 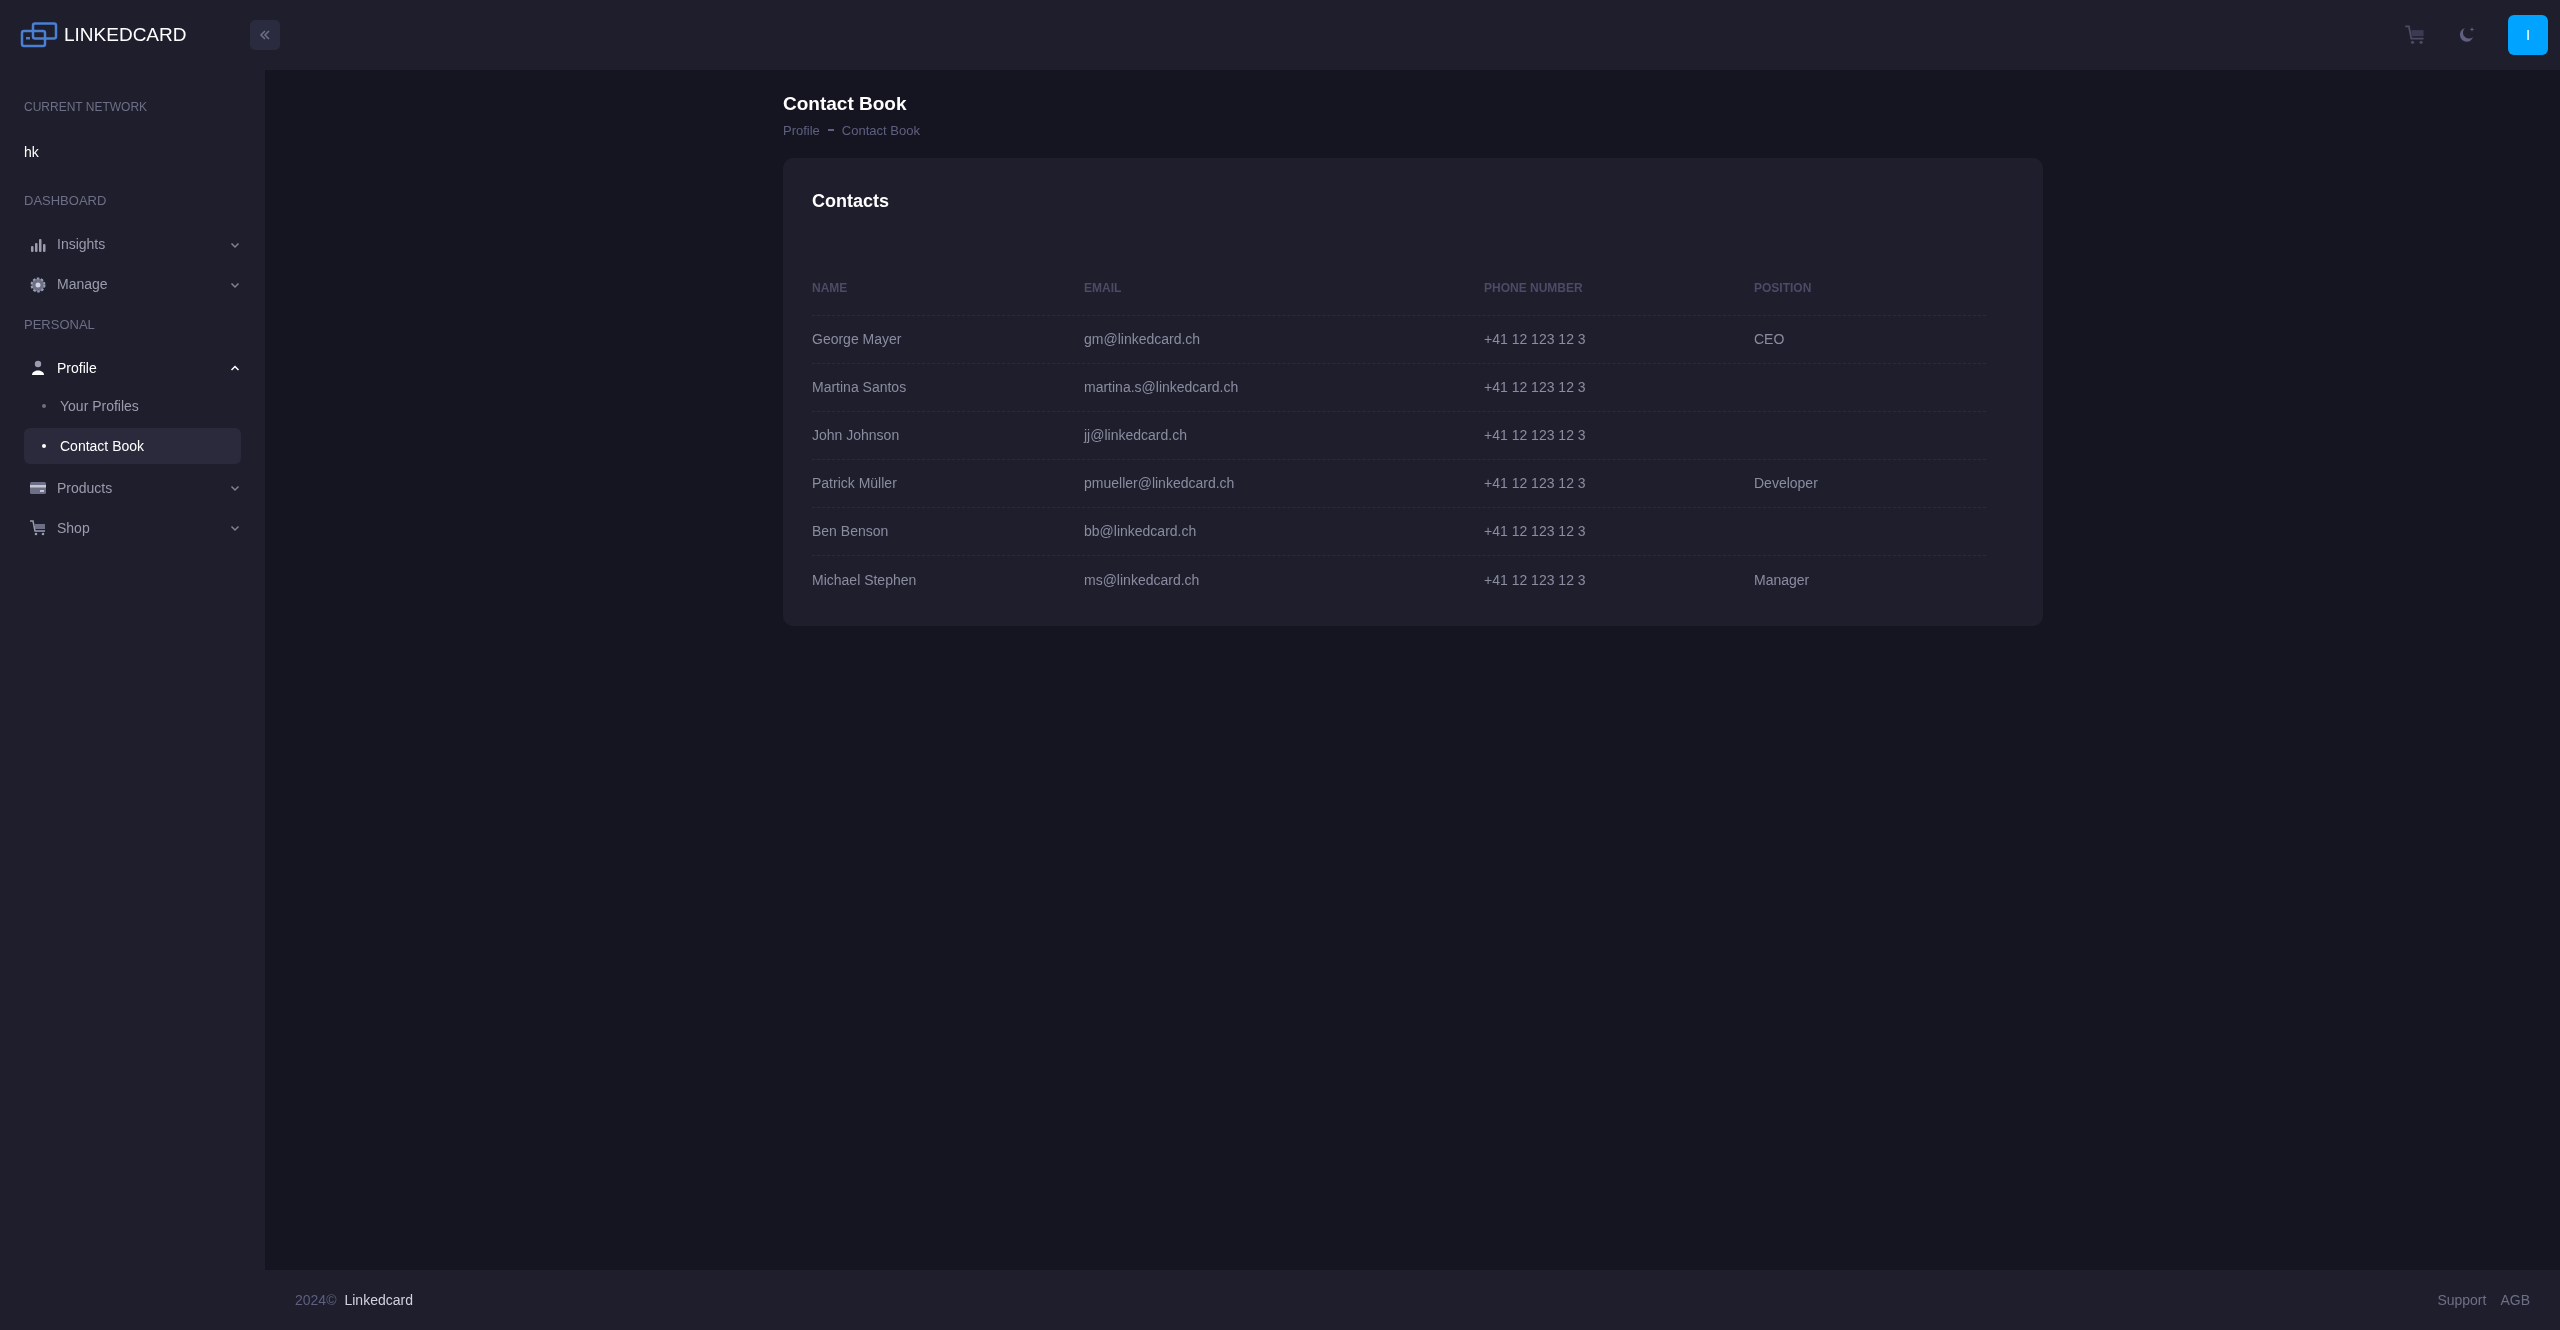 What do you see at coordinates (850, 531) in the screenshot?
I see `table-cell: Ben Benson` at bounding box center [850, 531].